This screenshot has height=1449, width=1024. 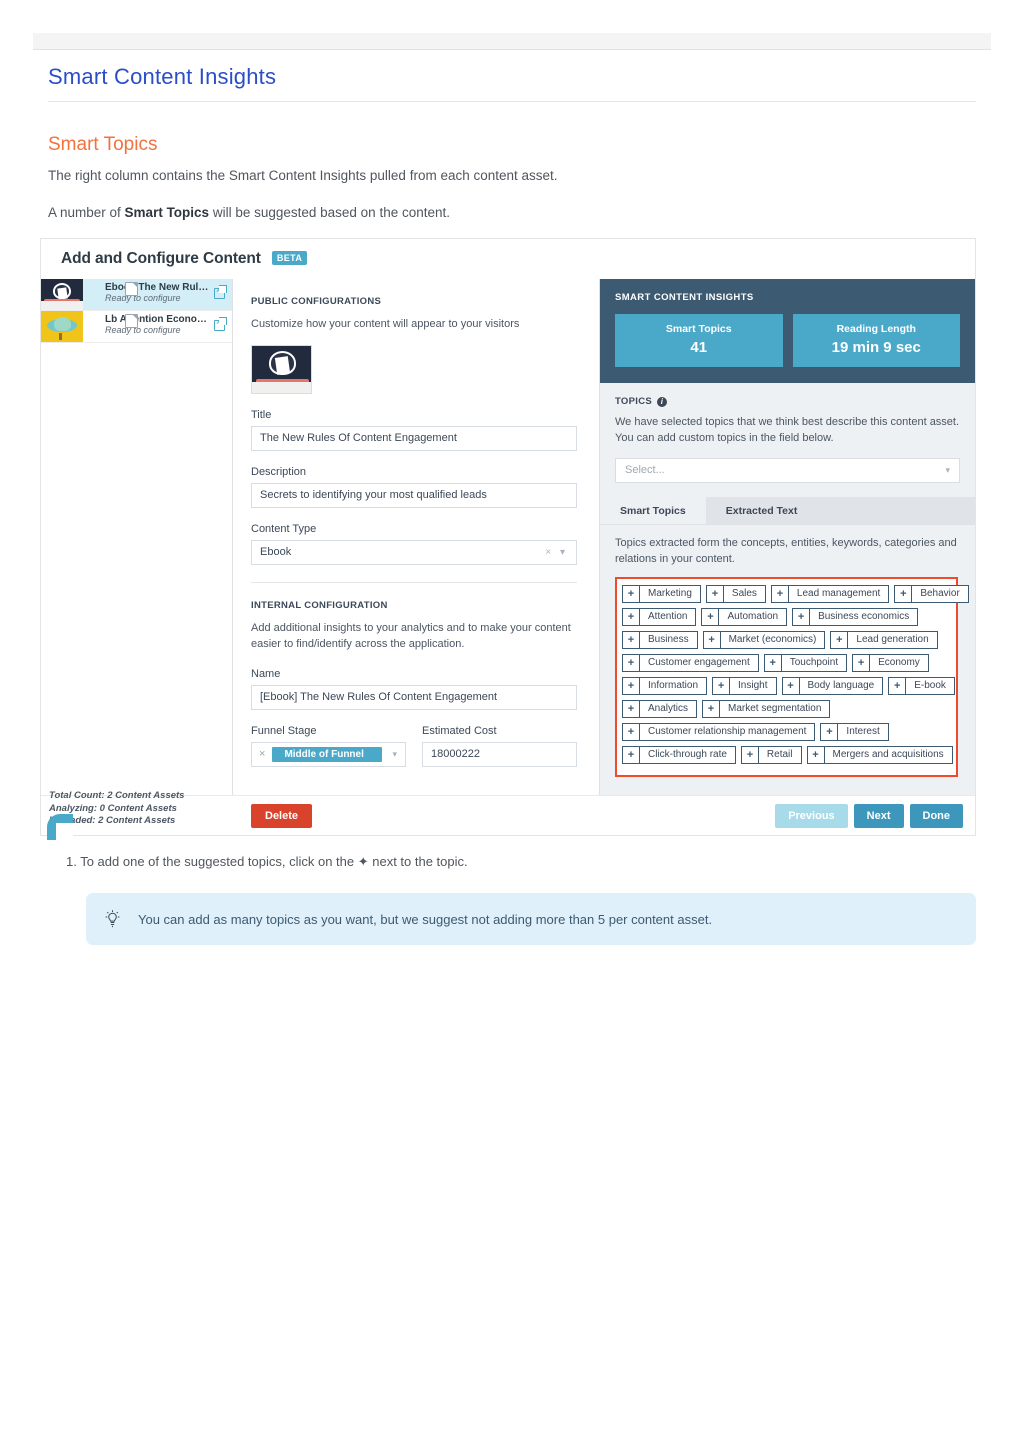 What do you see at coordinates (832, 685) in the screenshot?
I see `topic-pill: + Body language` at bounding box center [832, 685].